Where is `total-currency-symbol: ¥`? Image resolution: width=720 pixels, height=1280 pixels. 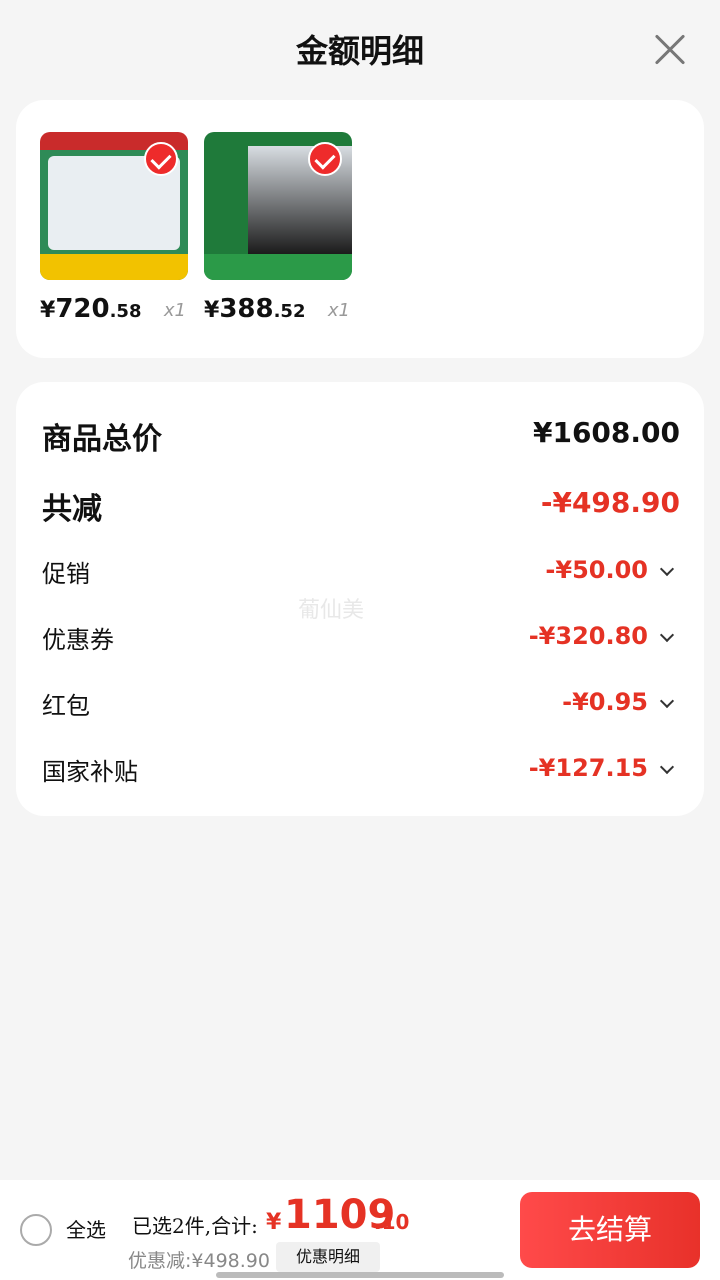 total-currency-symbol: ¥ is located at coordinates (274, 1222).